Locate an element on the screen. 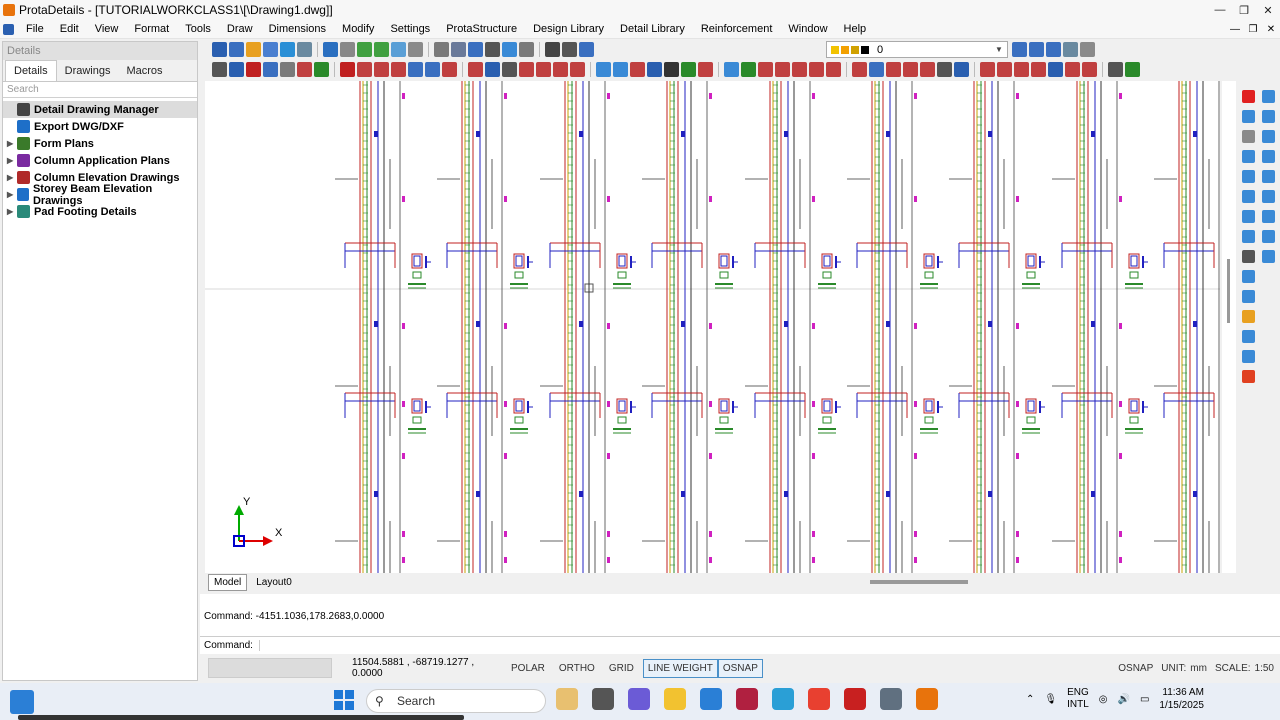 This screenshot has width=1280, height=720. tree-item-form-plans: ▶ Form Plans is located at coordinates (100, 143).